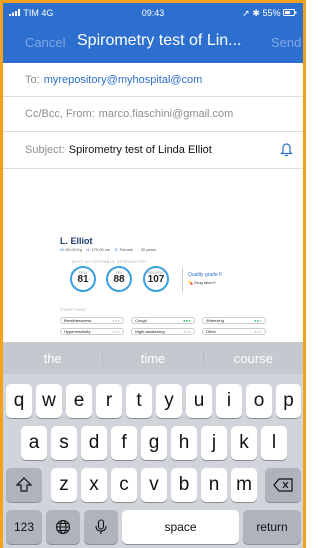 The width and height of the screenshot is (320, 548). Describe the element at coordinates (283, 485) in the screenshot. I see `delete-key` at that location.